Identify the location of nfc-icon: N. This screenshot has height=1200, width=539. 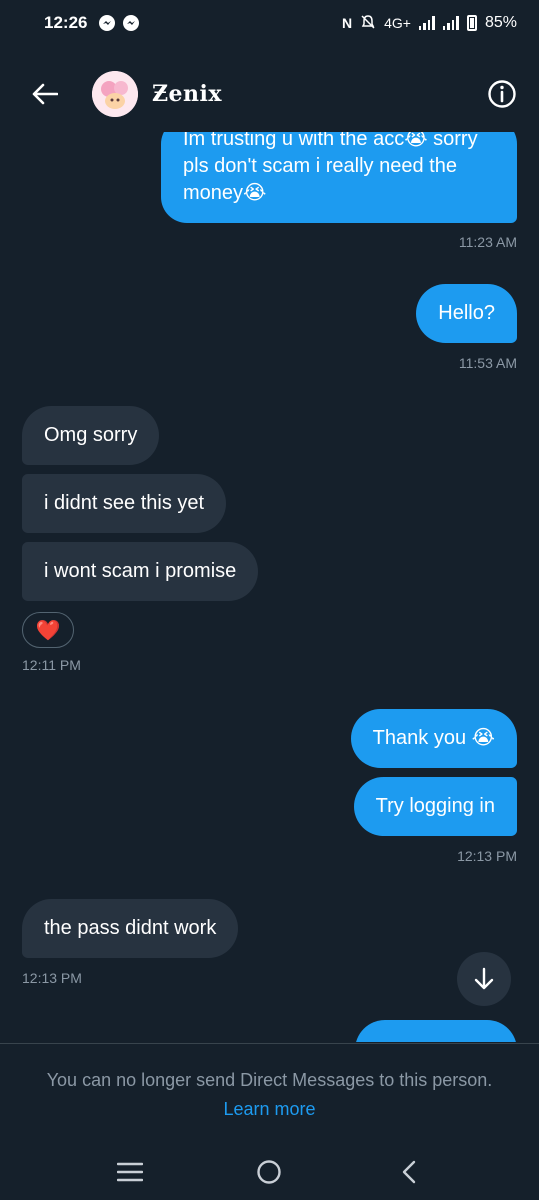
(347, 23).